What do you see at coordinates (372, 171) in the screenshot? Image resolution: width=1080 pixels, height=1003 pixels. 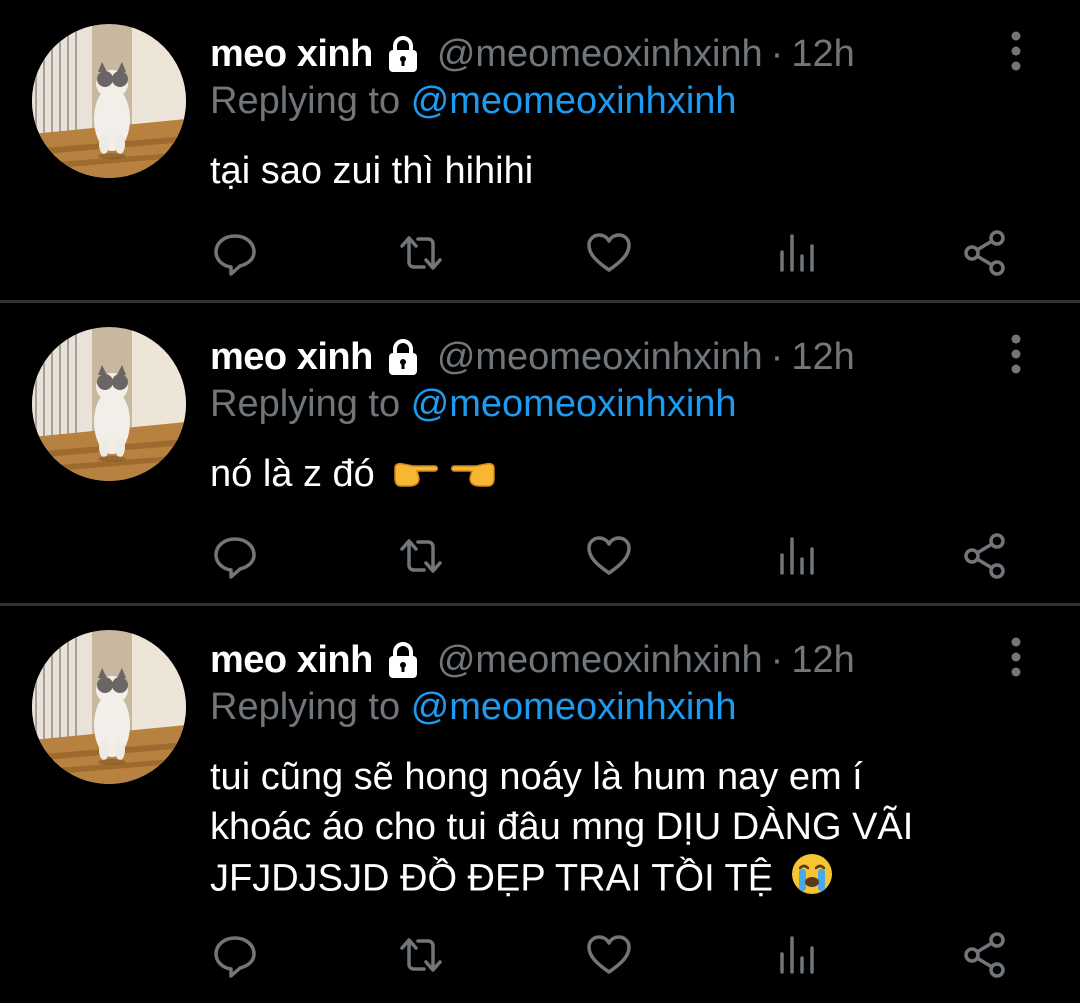 I see `tweet-text: tại sao zui thì hihihi` at bounding box center [372, 171].